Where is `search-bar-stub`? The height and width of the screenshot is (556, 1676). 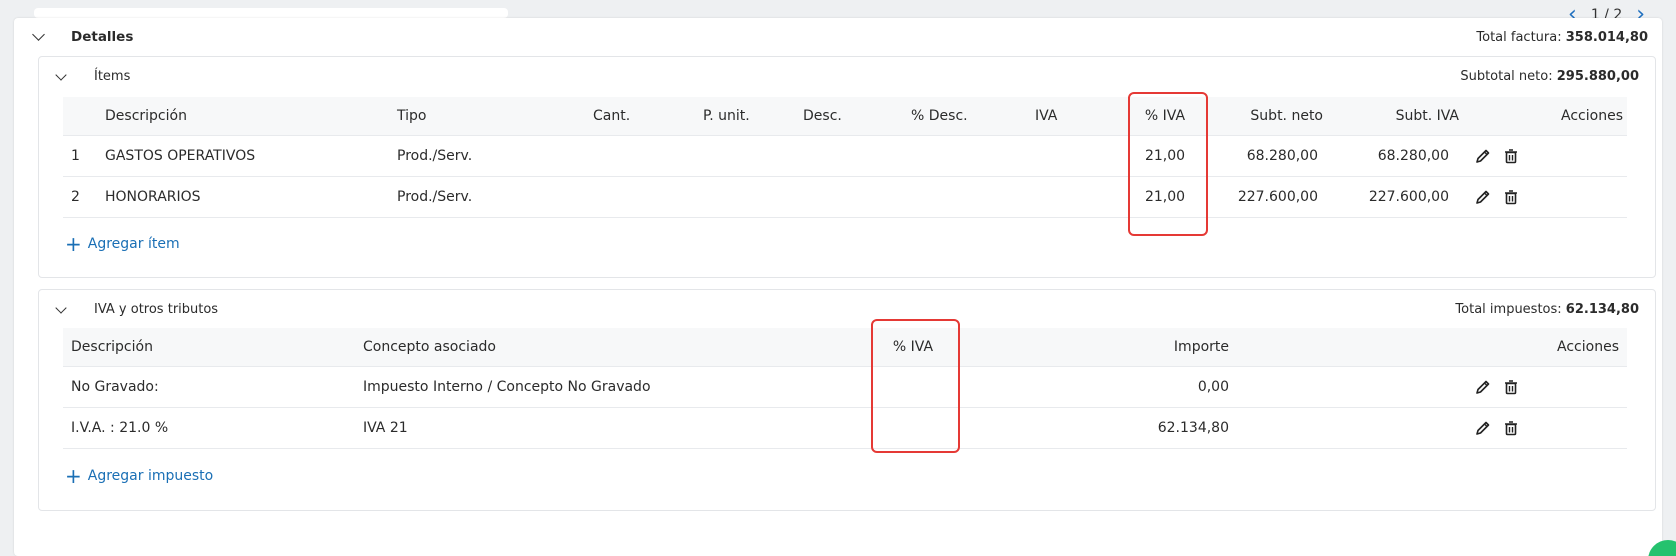 search-bar-stub is located at coordinates (271, 13).